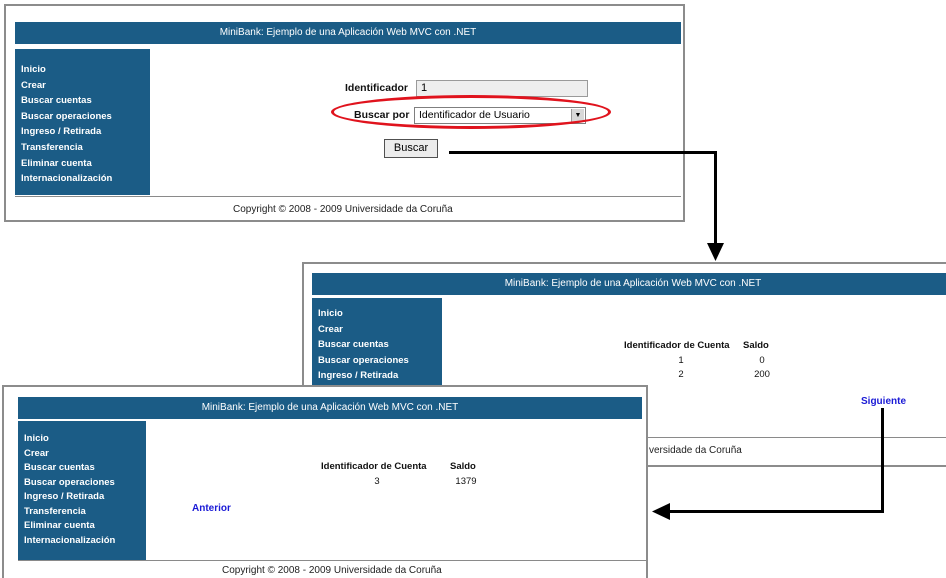 The height and width of the screenshot is (578, 946). I want to click on identifier-input: 1, so click(502, 88).